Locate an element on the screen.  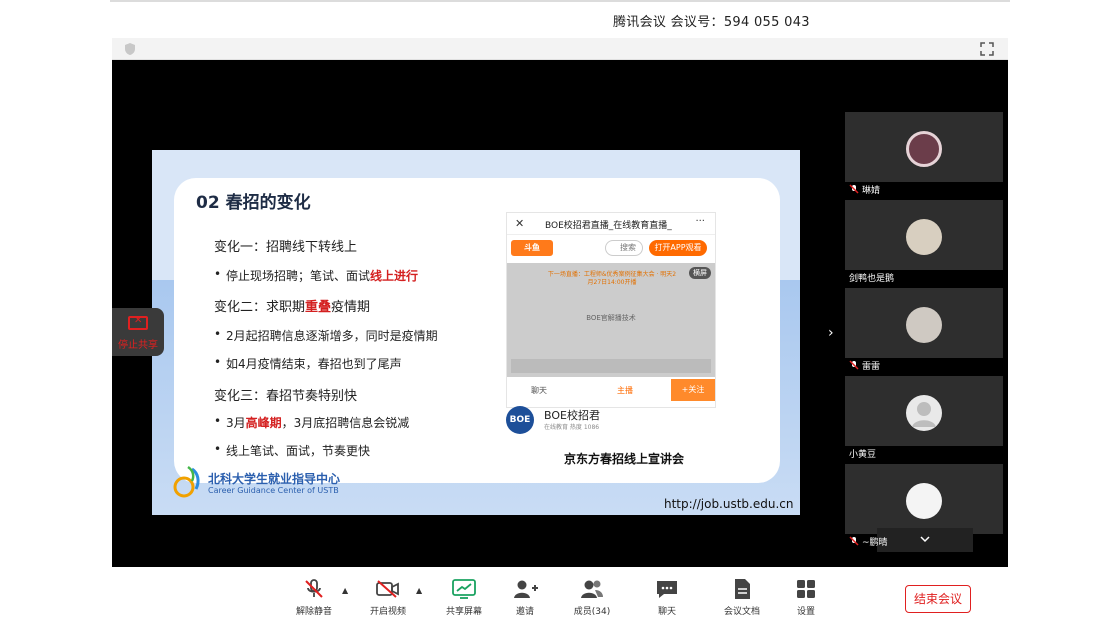
boe-avatar: BOE is located at coordinates (520, 420).